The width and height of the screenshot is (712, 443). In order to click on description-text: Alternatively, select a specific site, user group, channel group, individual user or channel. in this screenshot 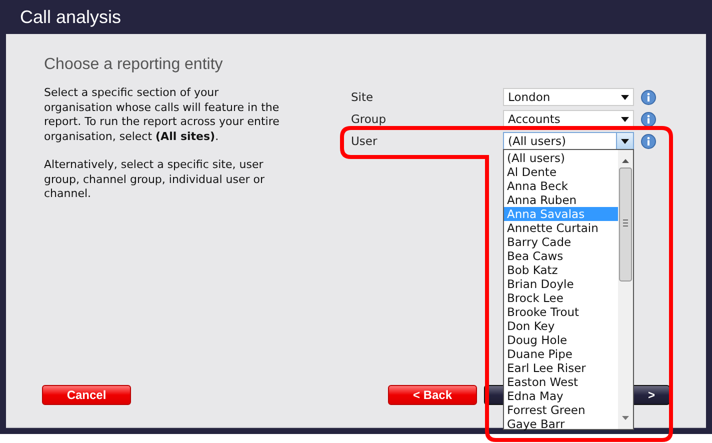, I will do `click(155, 180)`.